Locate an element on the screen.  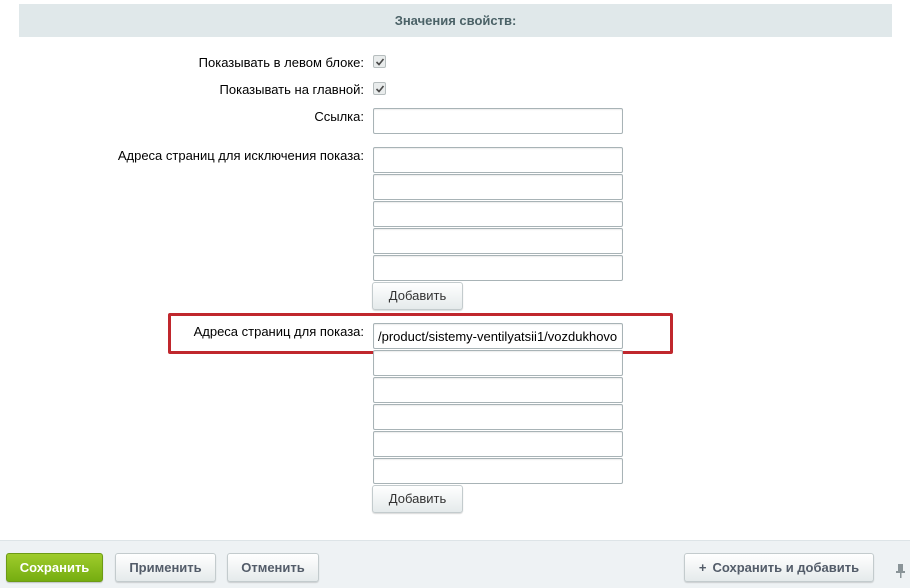
section-header: Значения свойств: is located at coordinates (455, 20).